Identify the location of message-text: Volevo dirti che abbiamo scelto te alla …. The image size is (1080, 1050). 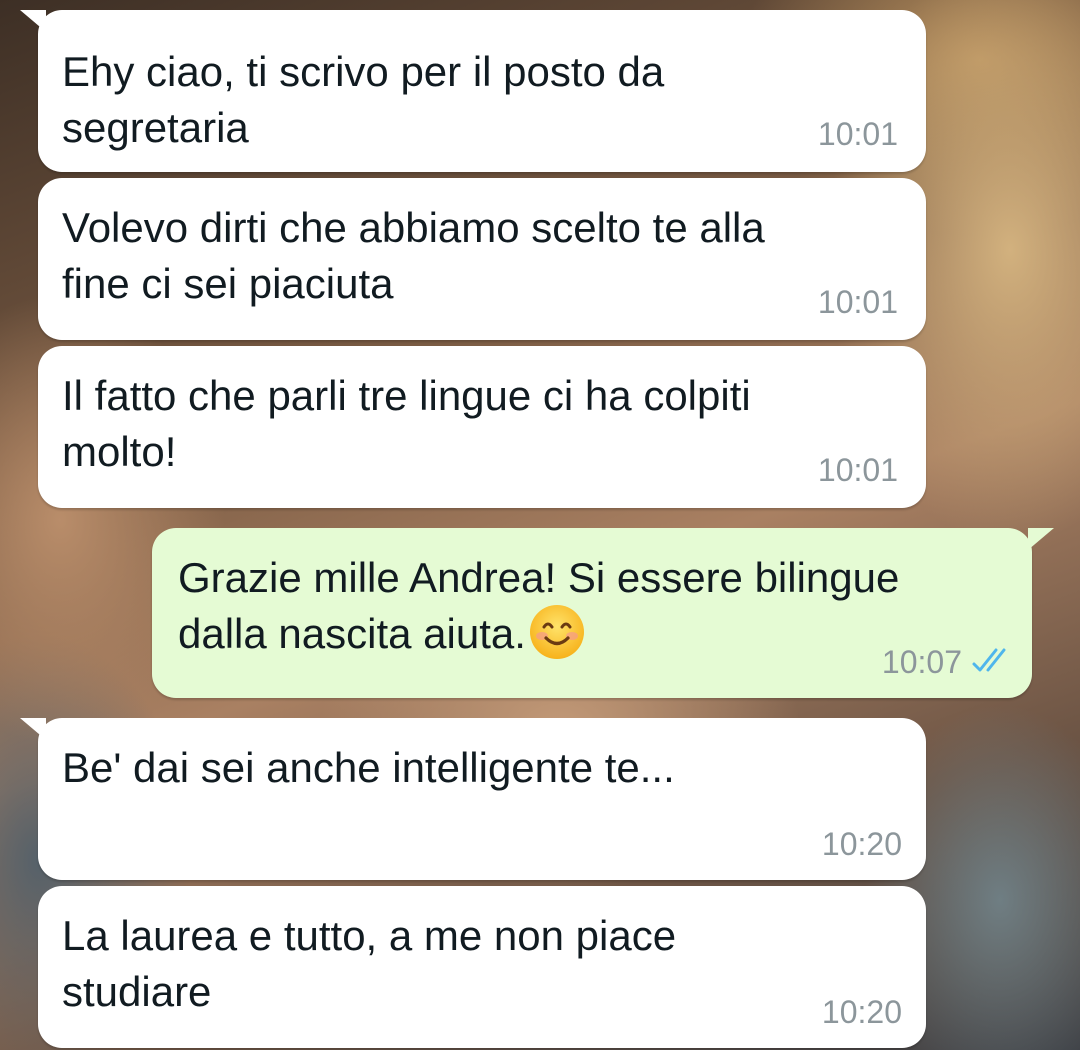
(413, 255).